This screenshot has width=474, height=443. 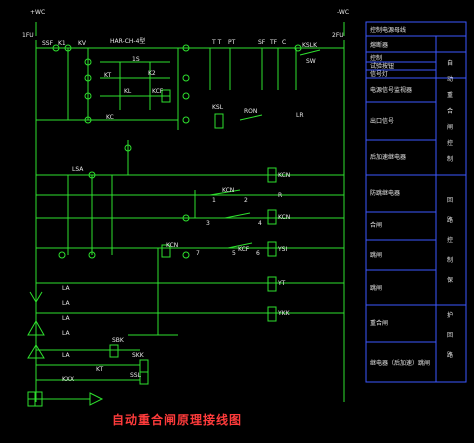 What do you see at coordinates (138, 355) in the screenshot?
I see `label-skk: SKK` at bounding box center [138, 355].